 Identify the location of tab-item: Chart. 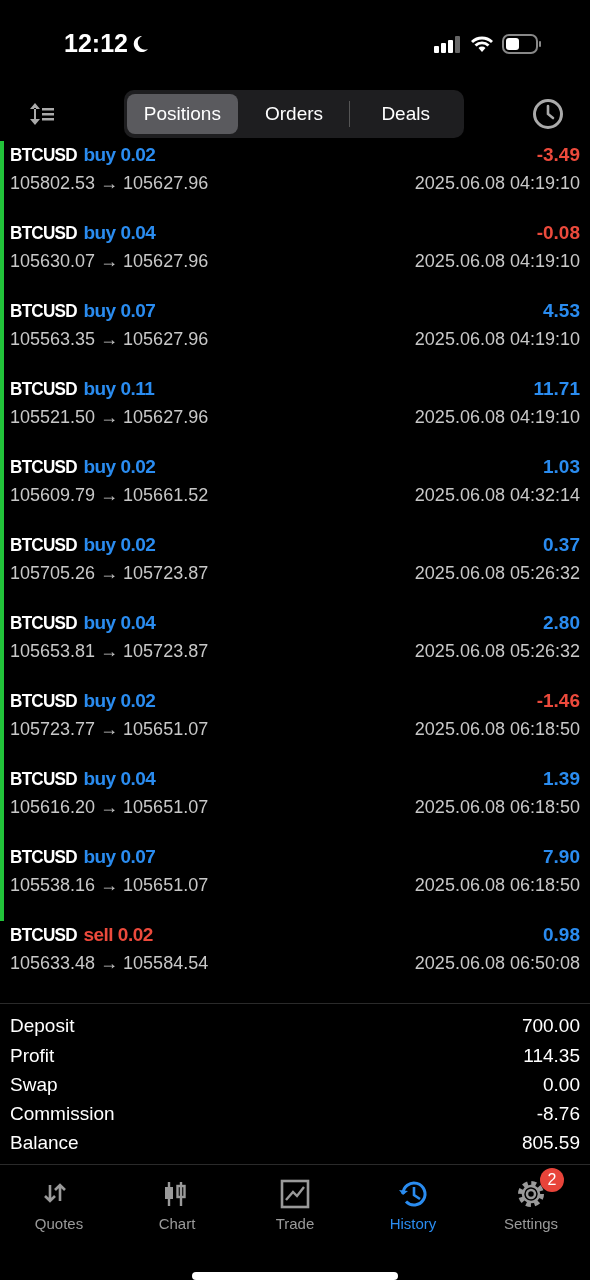
(177, 1208).